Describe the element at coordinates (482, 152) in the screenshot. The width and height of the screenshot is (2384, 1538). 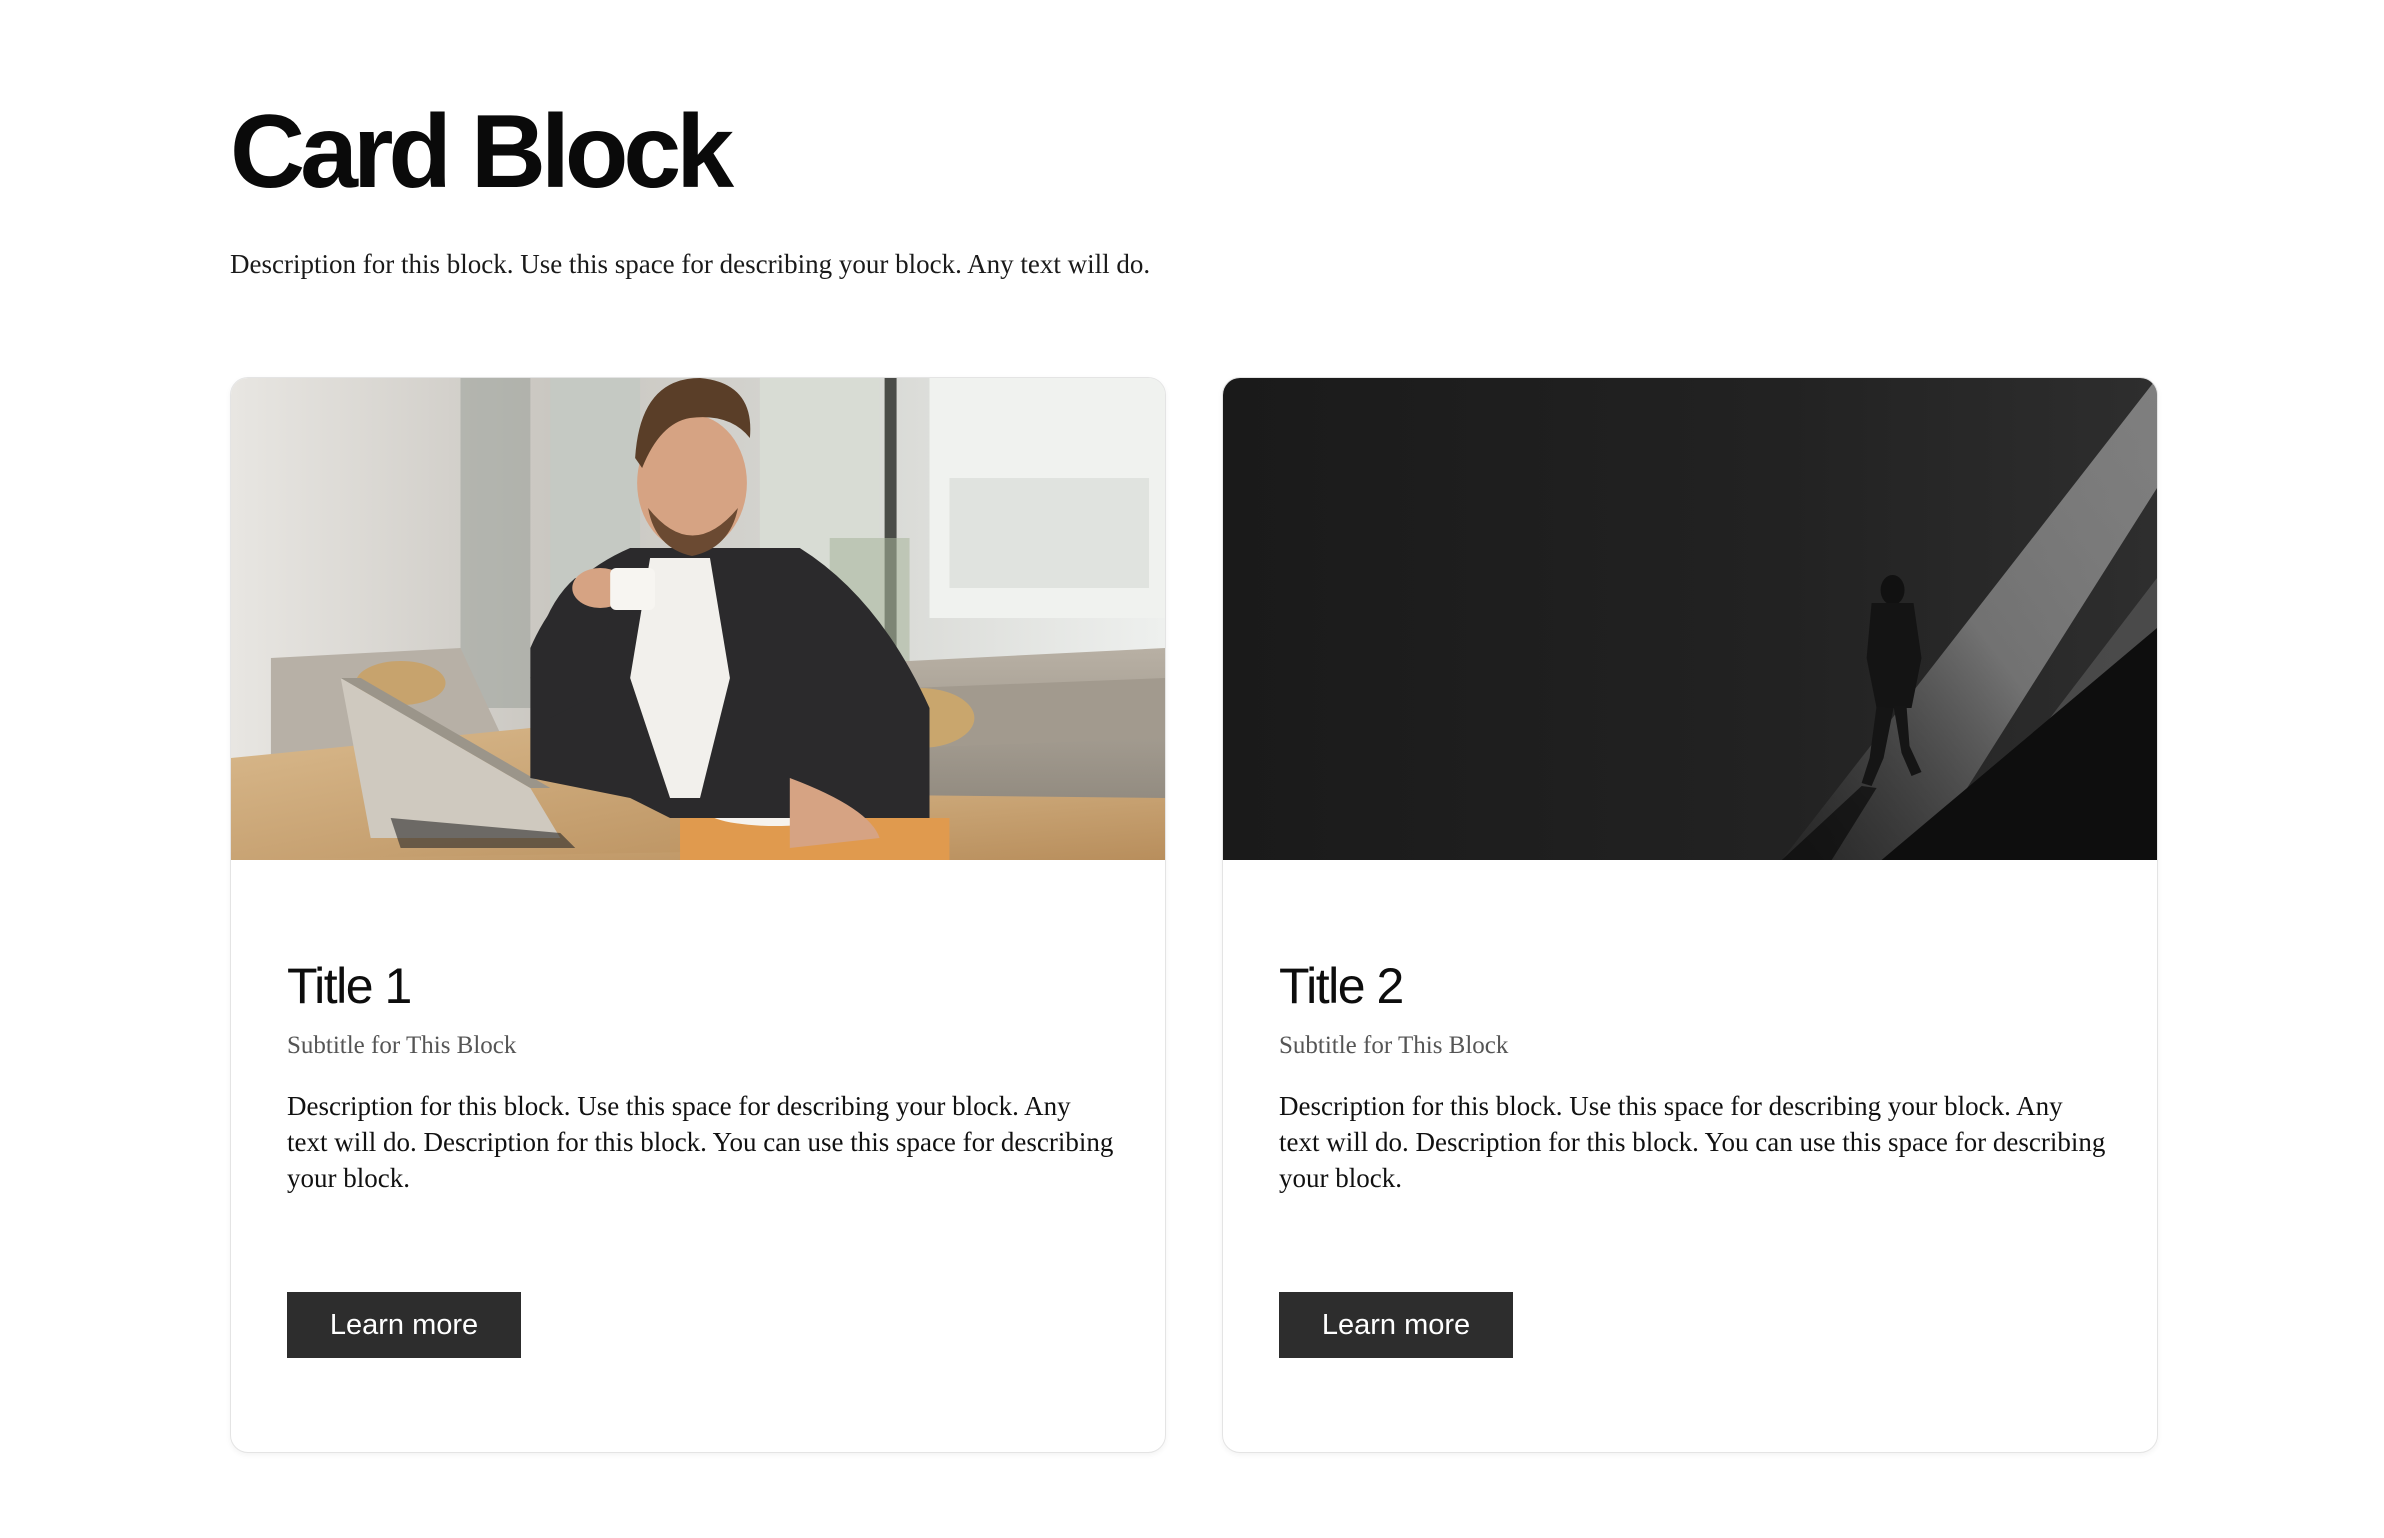
I see `page-title: Card Block` at that location.